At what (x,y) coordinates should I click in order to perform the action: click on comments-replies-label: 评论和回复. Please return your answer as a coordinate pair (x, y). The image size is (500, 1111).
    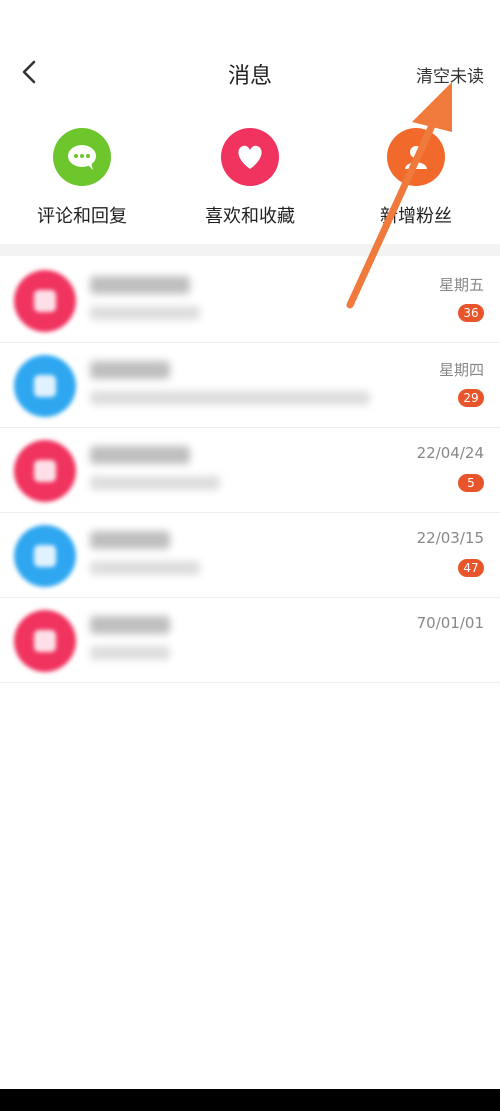
    Looking at the image, I should click on (82, 216).